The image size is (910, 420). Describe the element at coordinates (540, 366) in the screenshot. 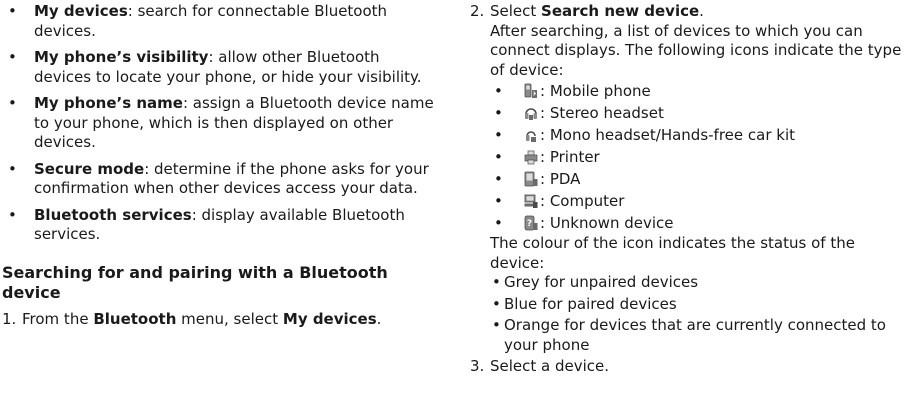

I see `step-3: 3. Select a device.` at that location.